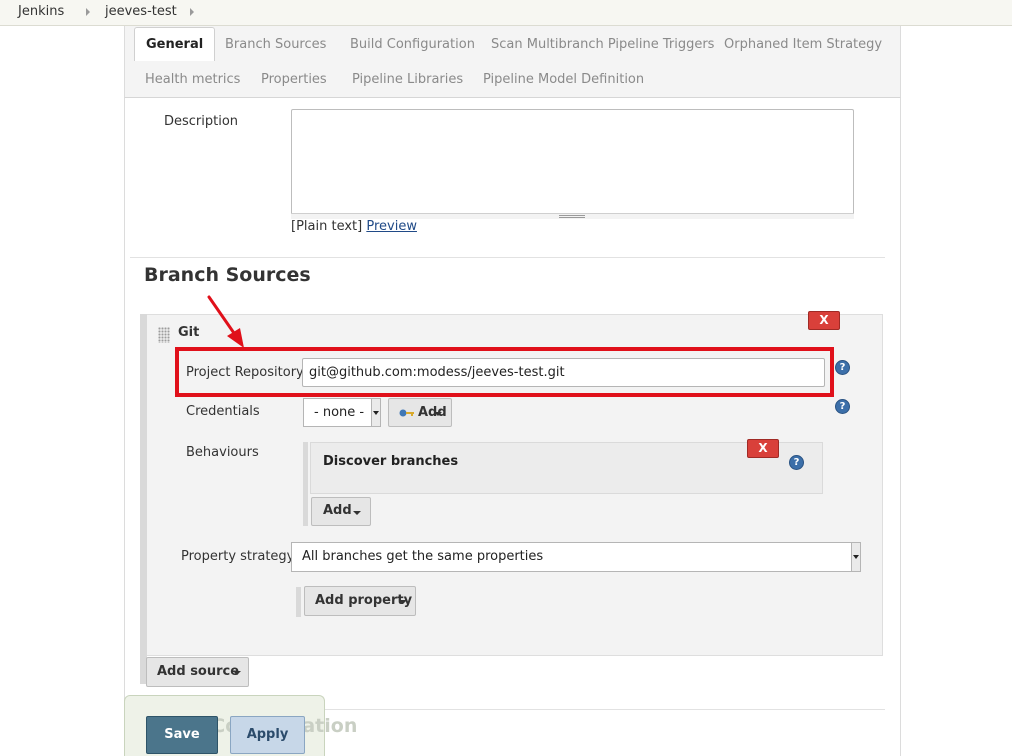 The height and width of the screenshot is (756, 1012). I want to click on credentials-select: - none -, so click(342, 412).